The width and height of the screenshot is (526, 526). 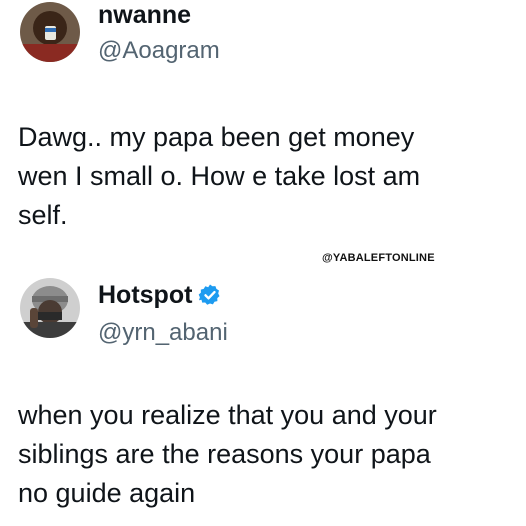 What do you see at coordinates (209, 294) in the screenshot?
I see `verified-badge-icon` at bounding box center [209, 294].